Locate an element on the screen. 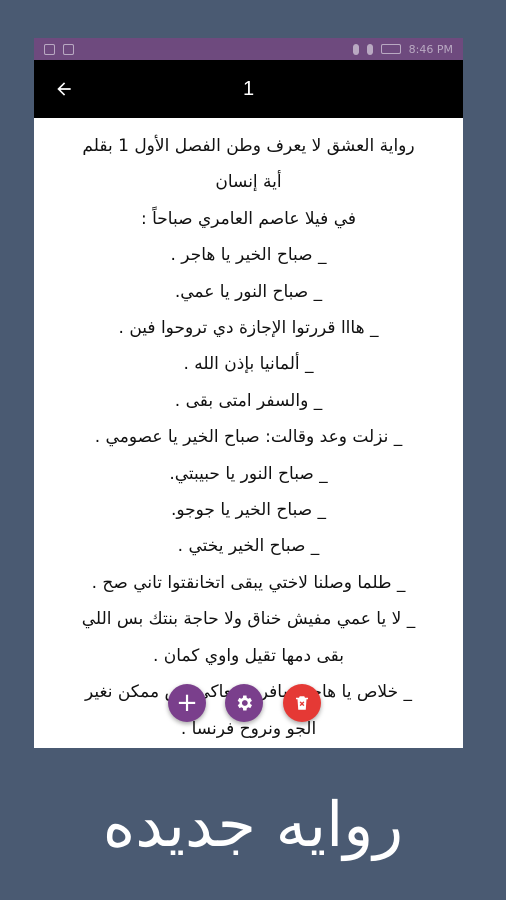 Image resolution: width=506 pixels, height=900 pixels. app-bar: 1 is located at coordinates (248, 89).